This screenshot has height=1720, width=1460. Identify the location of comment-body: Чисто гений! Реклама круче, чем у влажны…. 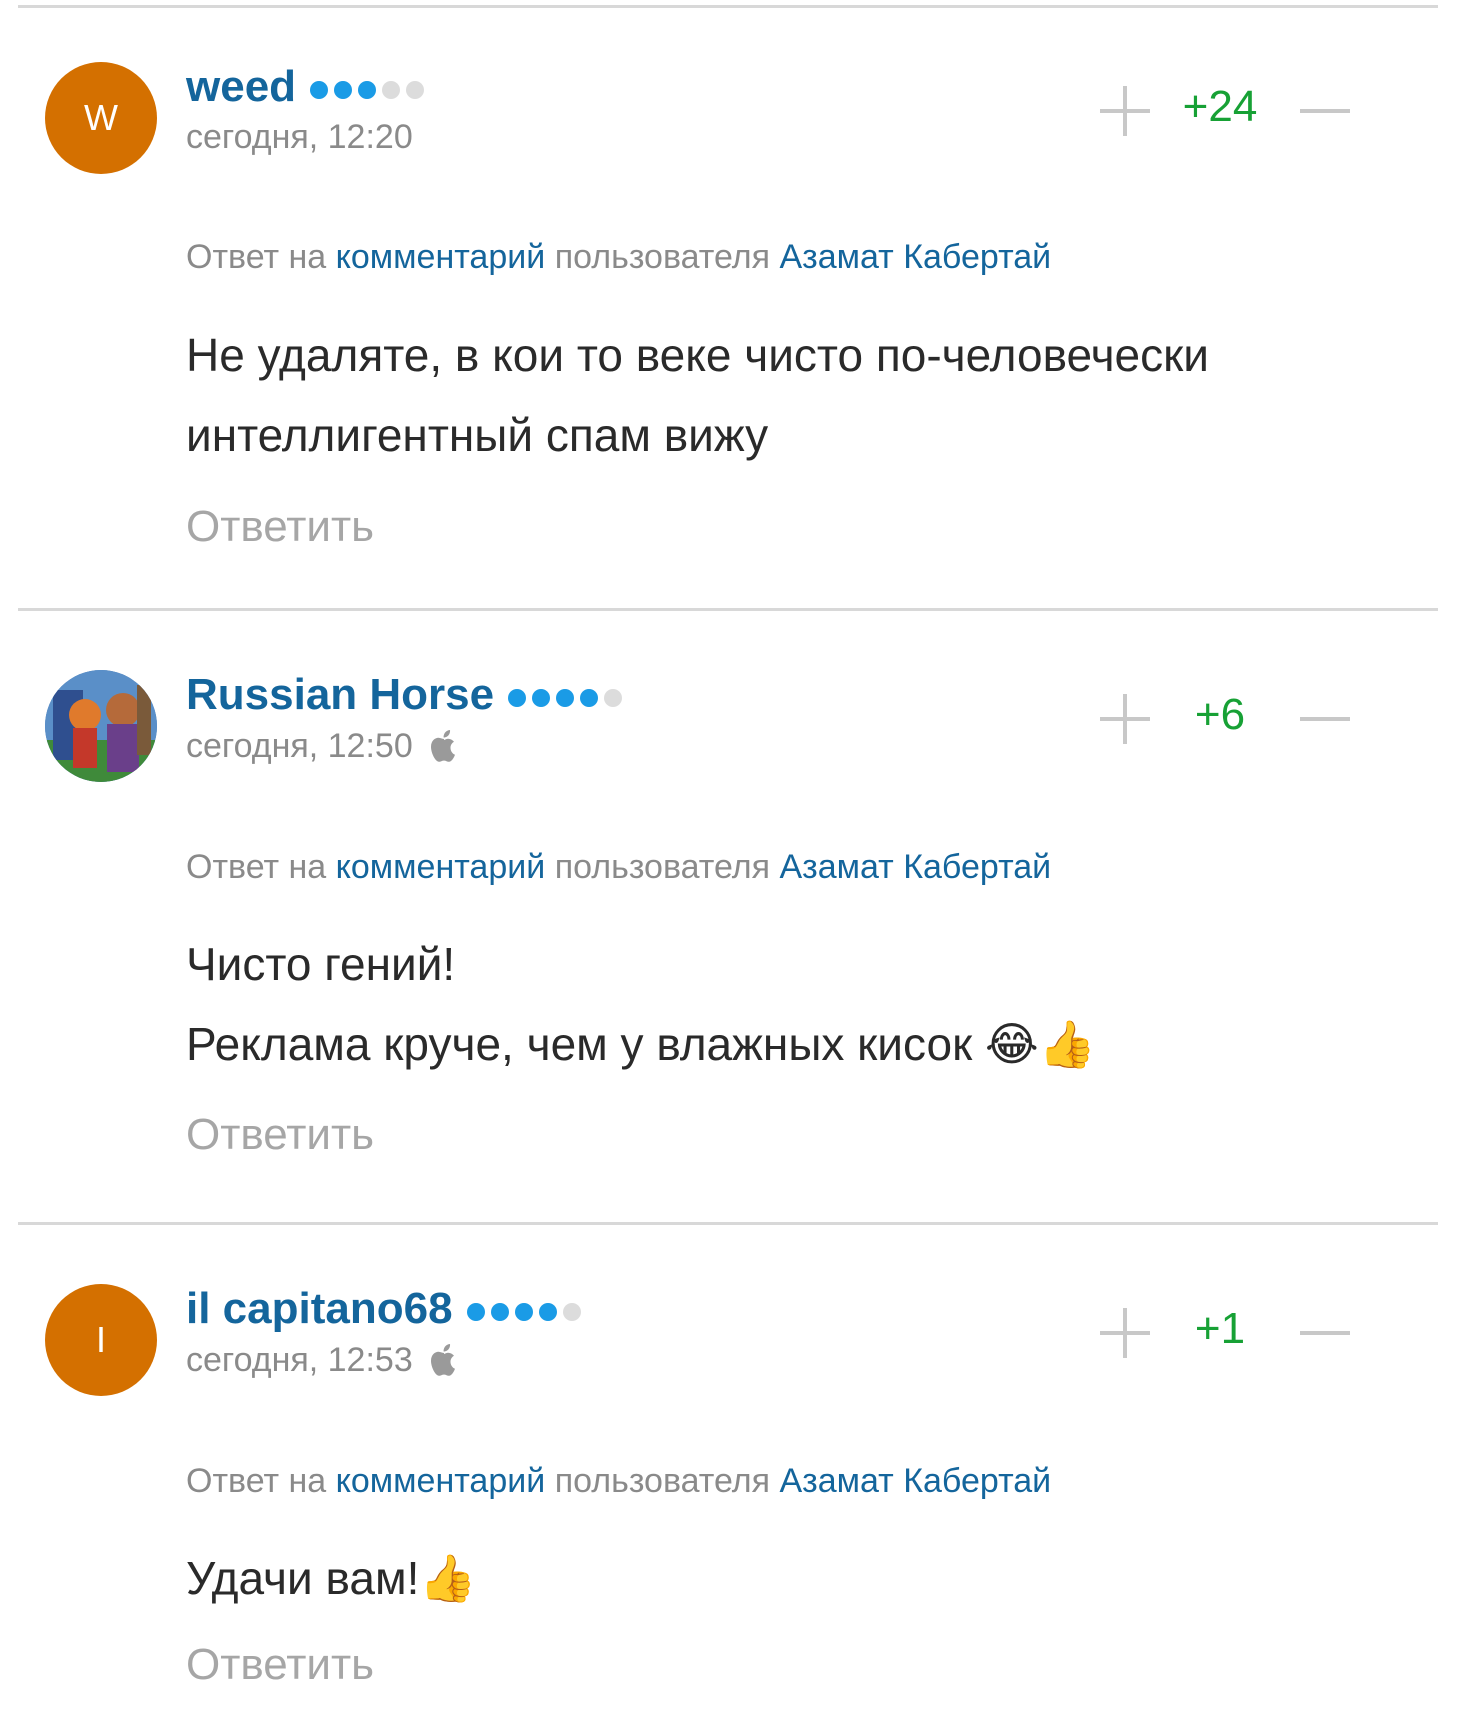
(796, 1004).